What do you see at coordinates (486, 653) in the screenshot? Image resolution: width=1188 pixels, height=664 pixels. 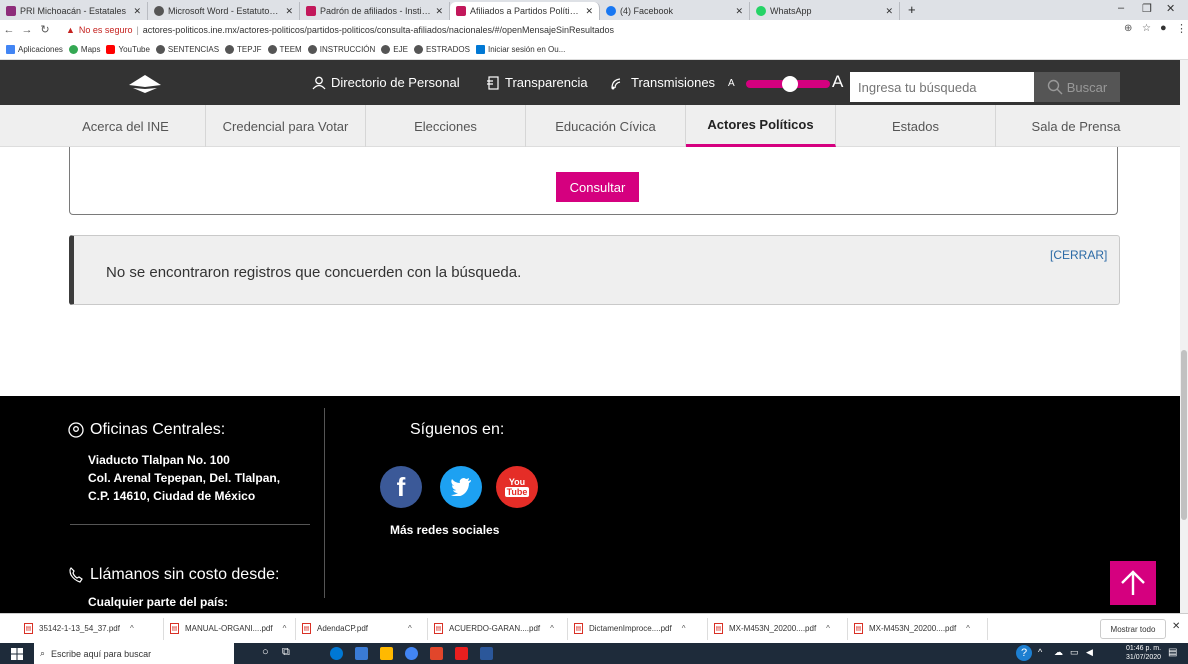 I see `word-icon` at bounding box center [486, 653].